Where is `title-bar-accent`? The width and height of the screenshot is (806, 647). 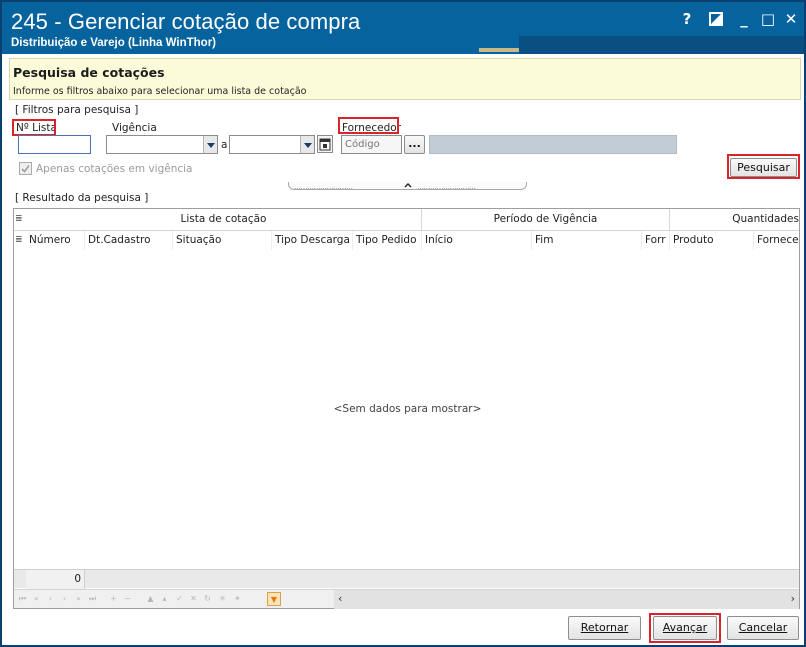
title-bar-accent is located at coordinates (499, 50).